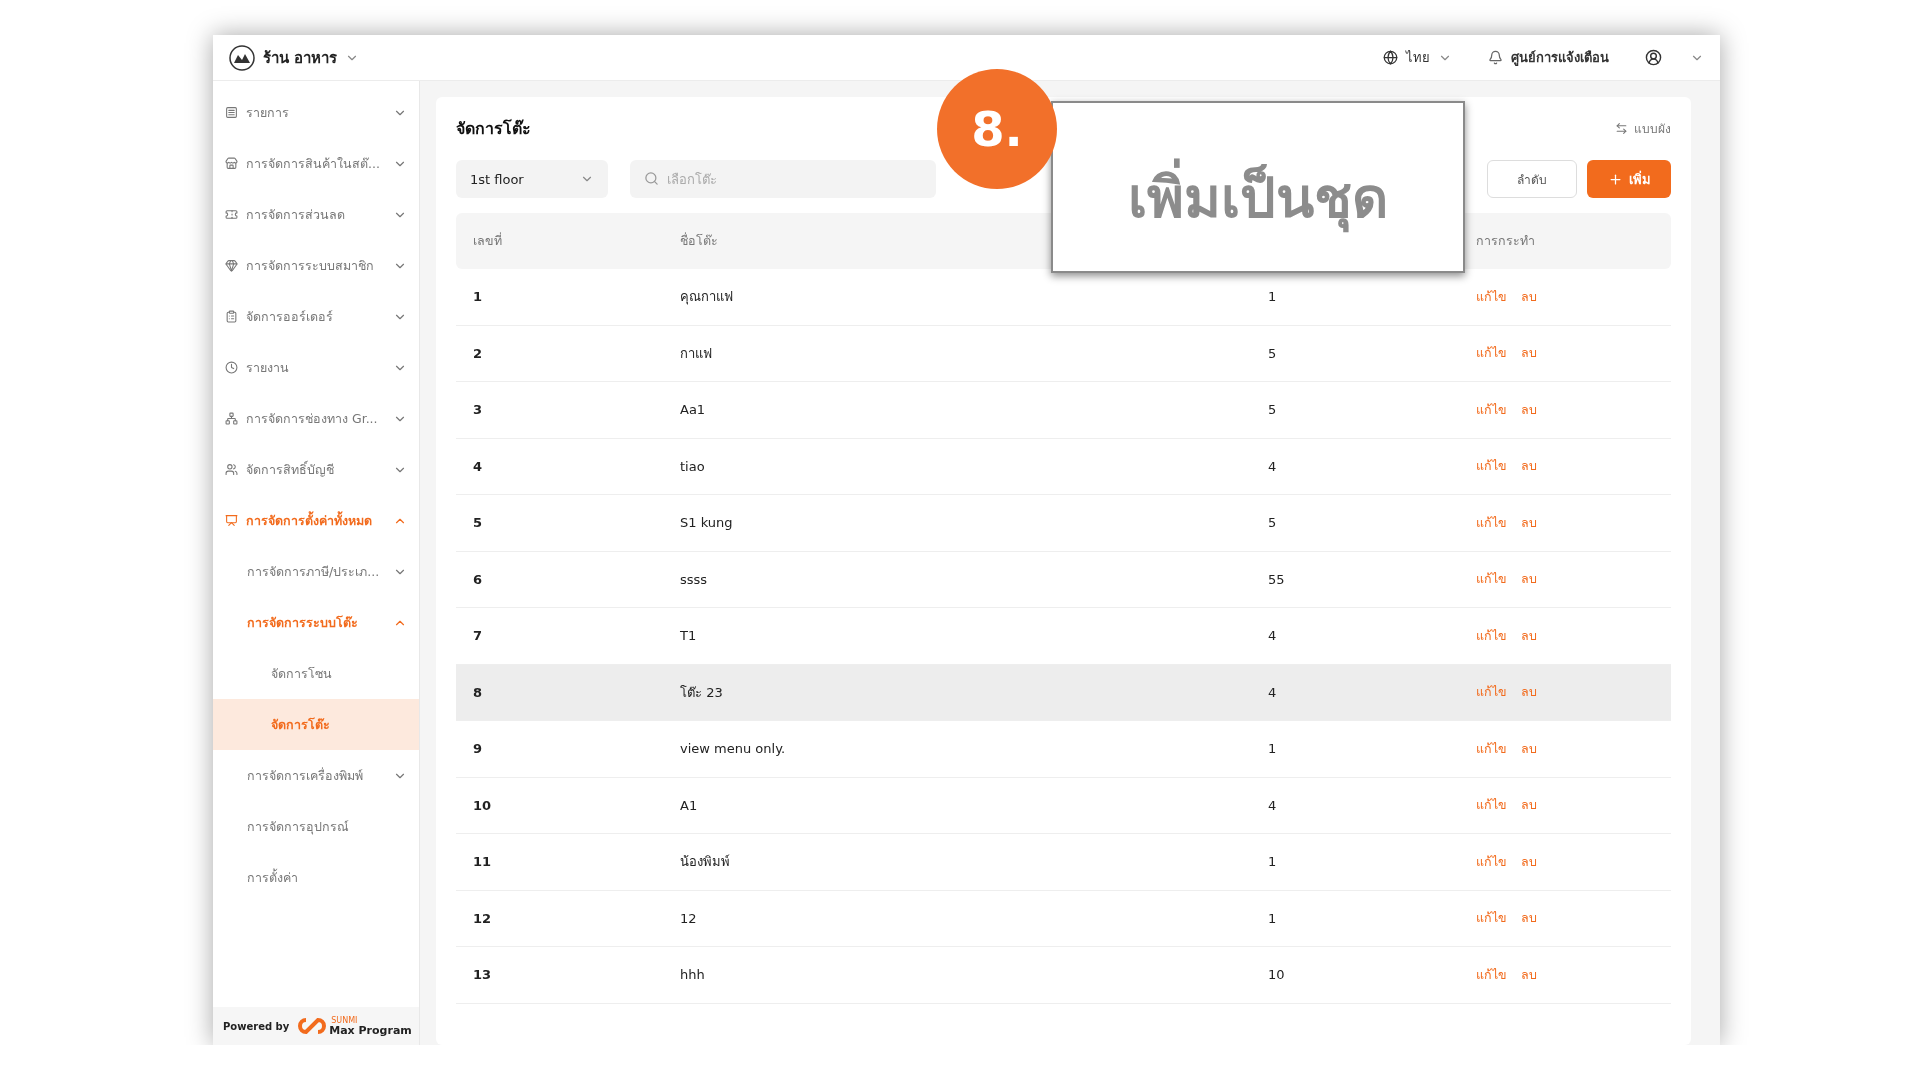  What do you see at coordinates (1277, 579) in the screenshot?
I see `table-cell-text: 55` at bounding box center [1277, 579].